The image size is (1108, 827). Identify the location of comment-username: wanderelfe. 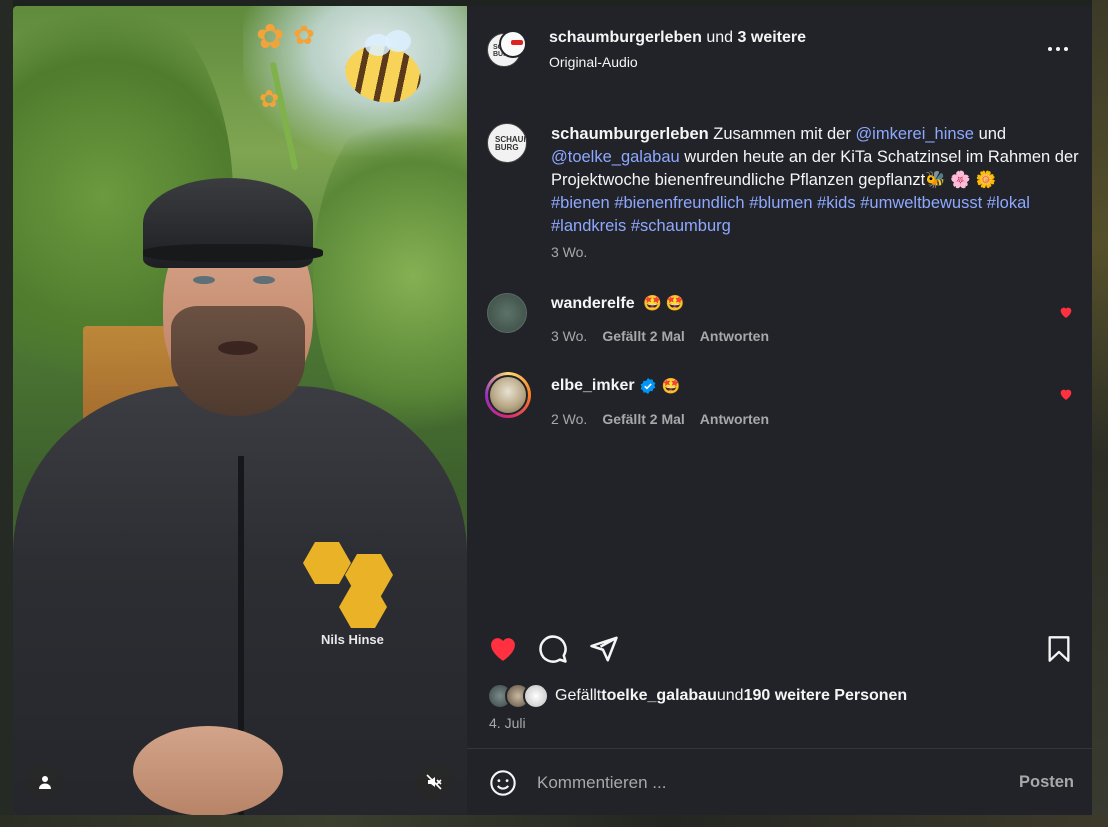
(593, 303).